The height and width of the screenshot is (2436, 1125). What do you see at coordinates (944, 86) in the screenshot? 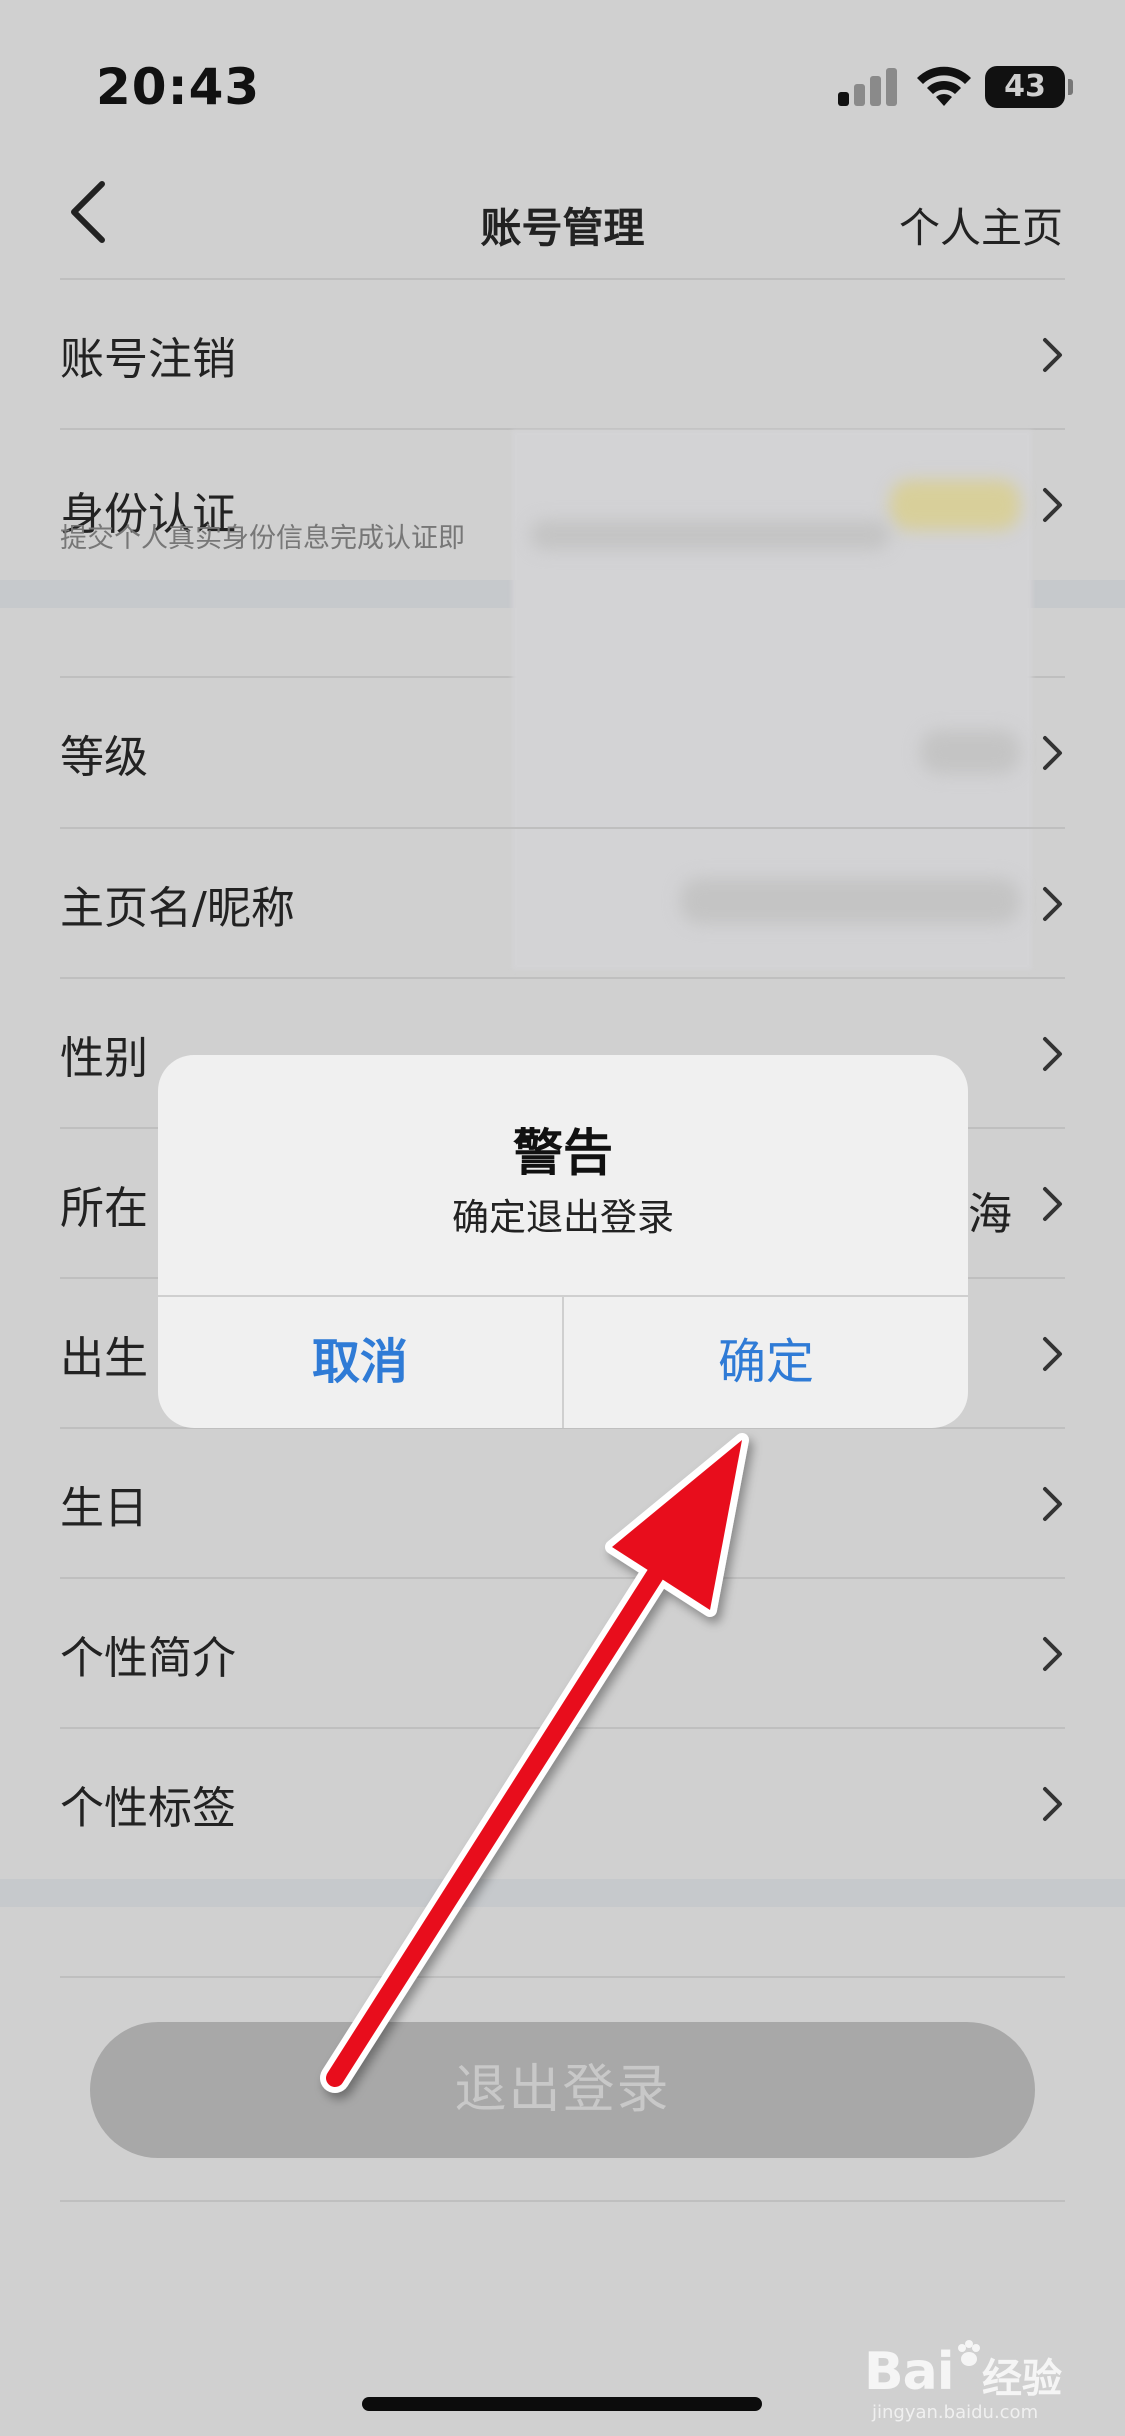
I see `wifi-icon` at bounding box center [944, 86].